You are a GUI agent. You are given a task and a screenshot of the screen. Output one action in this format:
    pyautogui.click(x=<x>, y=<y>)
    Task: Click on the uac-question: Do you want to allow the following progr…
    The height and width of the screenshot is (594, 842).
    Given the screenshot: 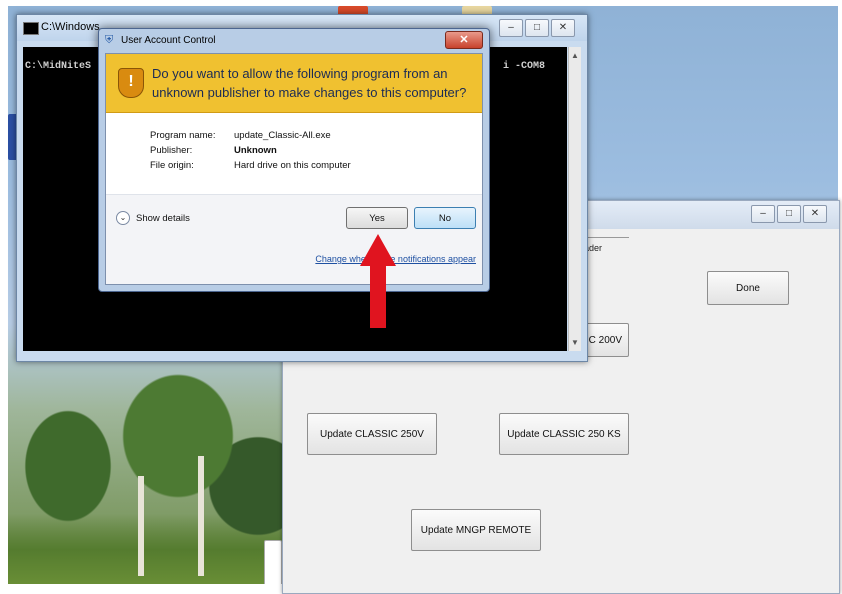 What is the action you would take?
    pyautogui.click(x=309, y=83)
    